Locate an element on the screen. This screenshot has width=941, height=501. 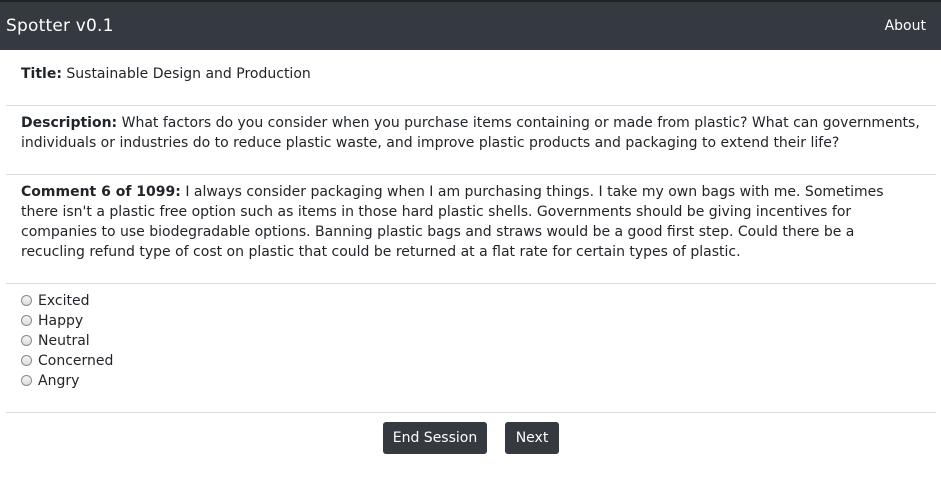
title-section: Title: Sustainable Design and Production is located at coordinates (471, 74).